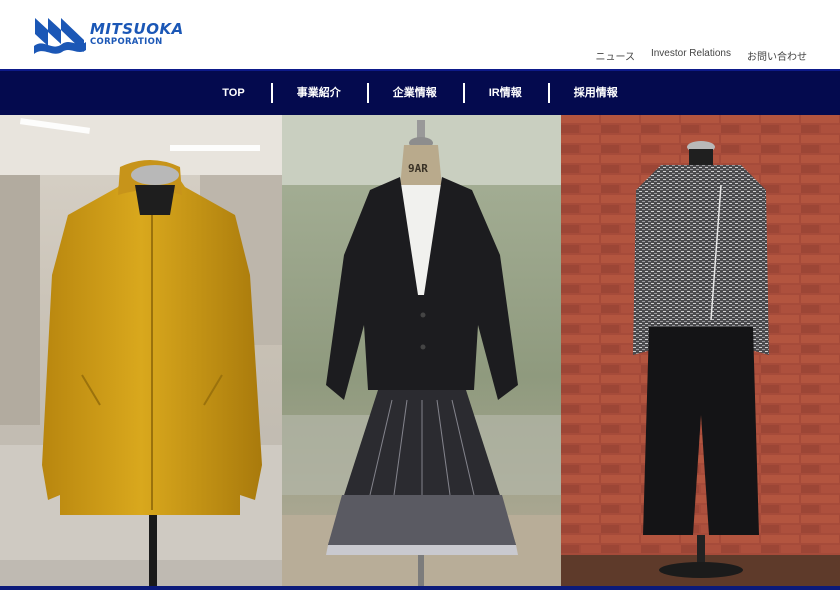 This screenshot has height=590, width=840. What do you see at coordinates (233, 93) in the screenshot?
I see `nav-item-top: TOP` at bounding box center [233, 93].